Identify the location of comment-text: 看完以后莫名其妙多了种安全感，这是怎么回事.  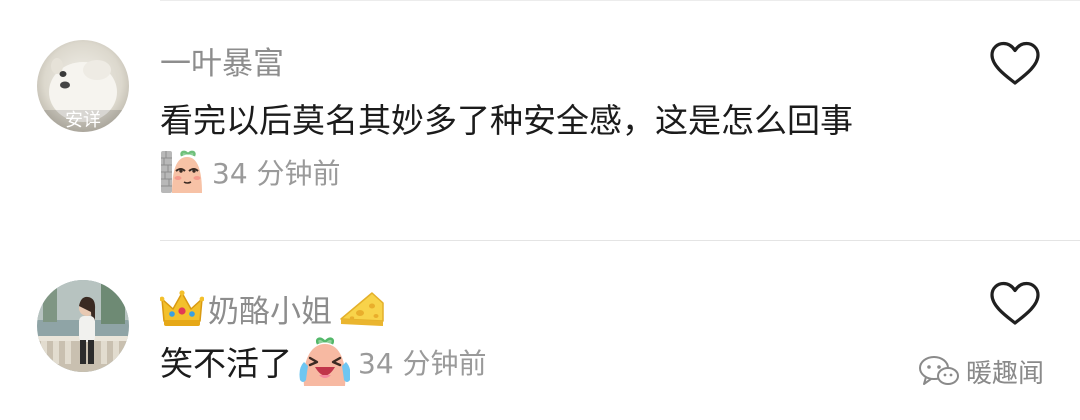
(506, 120).